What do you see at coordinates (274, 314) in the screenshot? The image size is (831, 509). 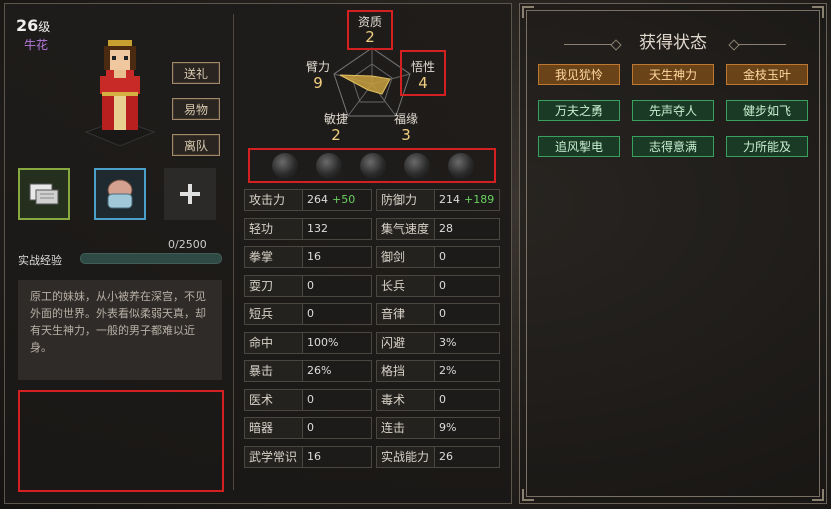 I see `stat-label: 短兵` at bounding box center [274, 314].